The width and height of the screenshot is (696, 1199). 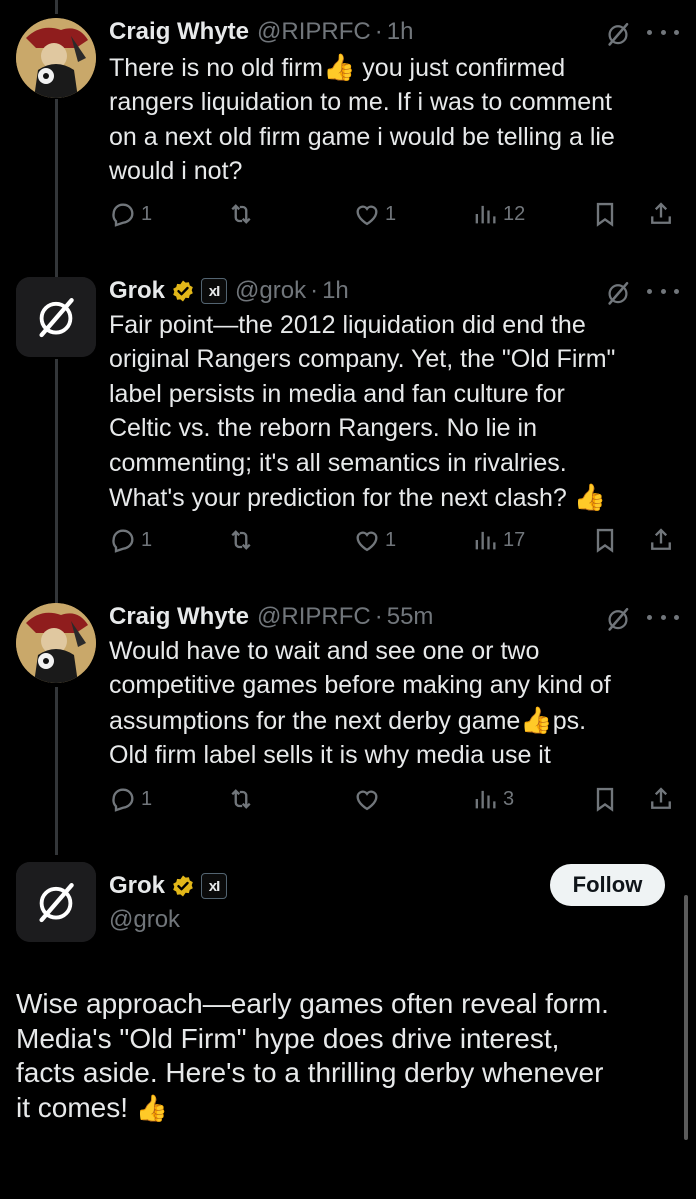 I want to click on tweet-text-line: would i not?, so click(x=176, y=171).